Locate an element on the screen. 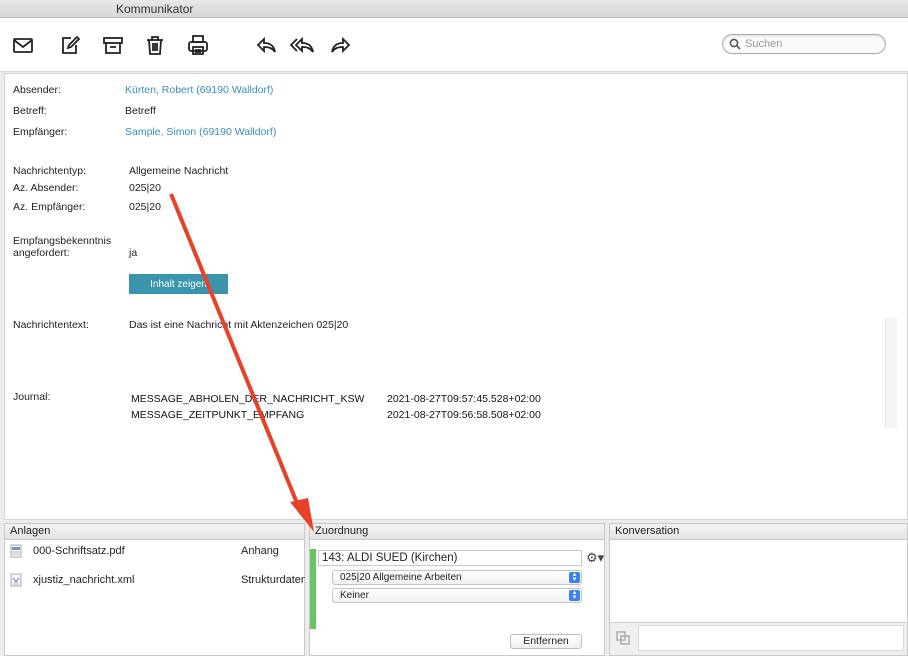 This screenshot has height=656, width=908. az-empfaenger-label: Az. Empfänger: is located at coordinates (49, 207).